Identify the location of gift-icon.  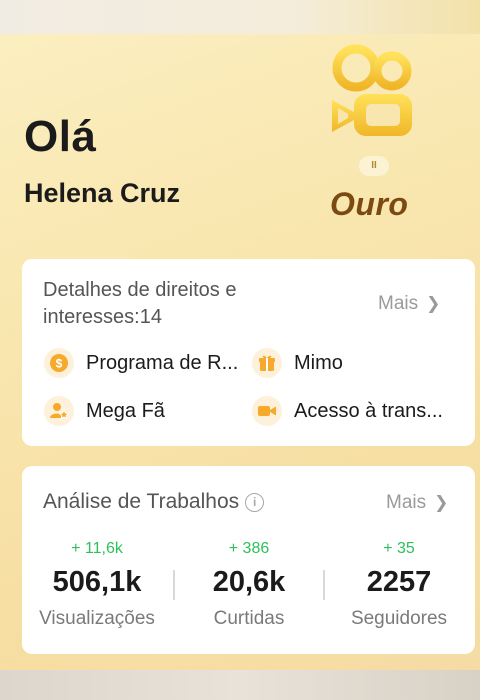
(267, 363).